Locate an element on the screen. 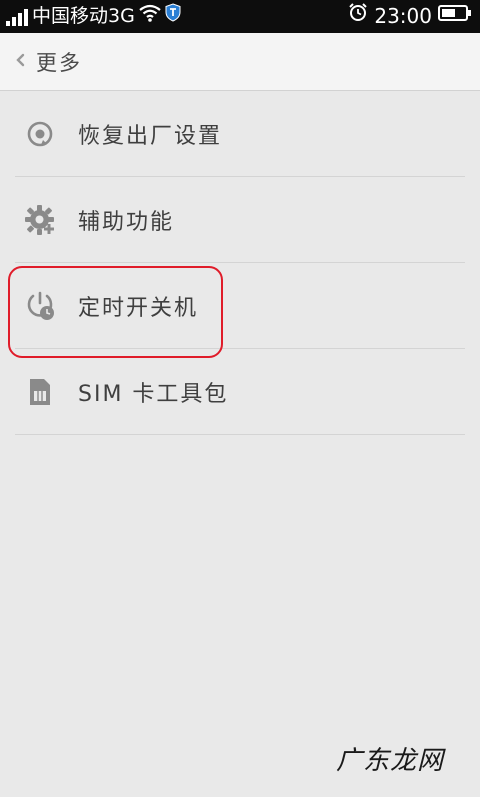 The width and height of the screenshot is (480, 797). wifi-icon is located at coordinates (150, 16).